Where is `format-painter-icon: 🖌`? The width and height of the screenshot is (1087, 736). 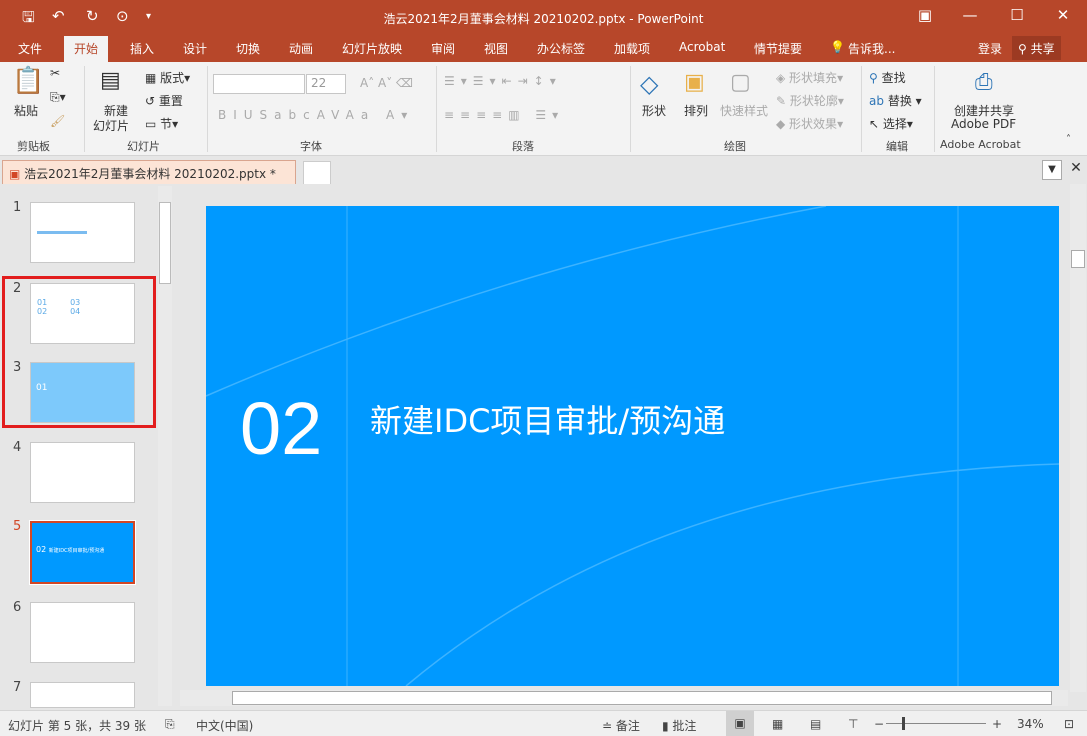
format-painter-icon: 🖌 is located at coordinates (57, 121).